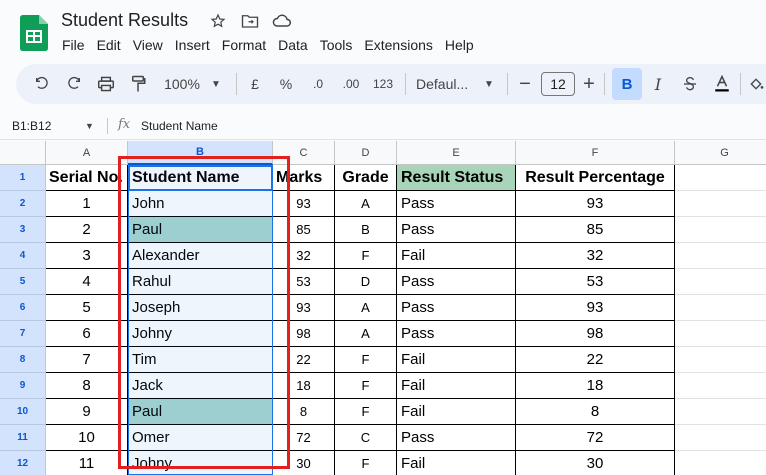  Describe the element at coordinates (23, 282) in the screenshot. I see `row-header: 5` at that location.